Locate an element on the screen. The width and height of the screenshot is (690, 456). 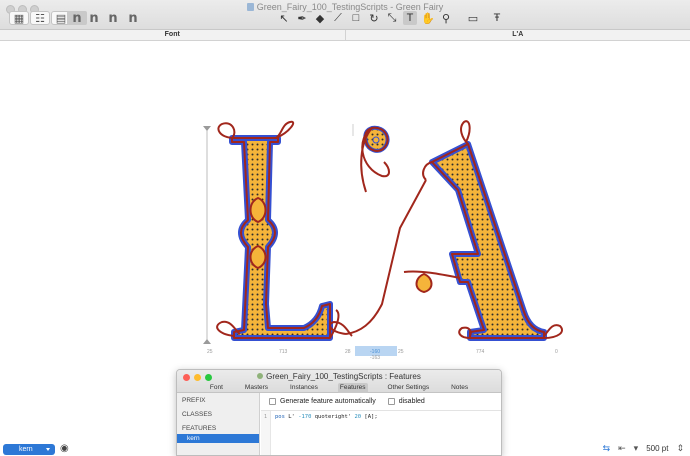
document-tab-bar: Font L'A is located at coordinates (345, 35).